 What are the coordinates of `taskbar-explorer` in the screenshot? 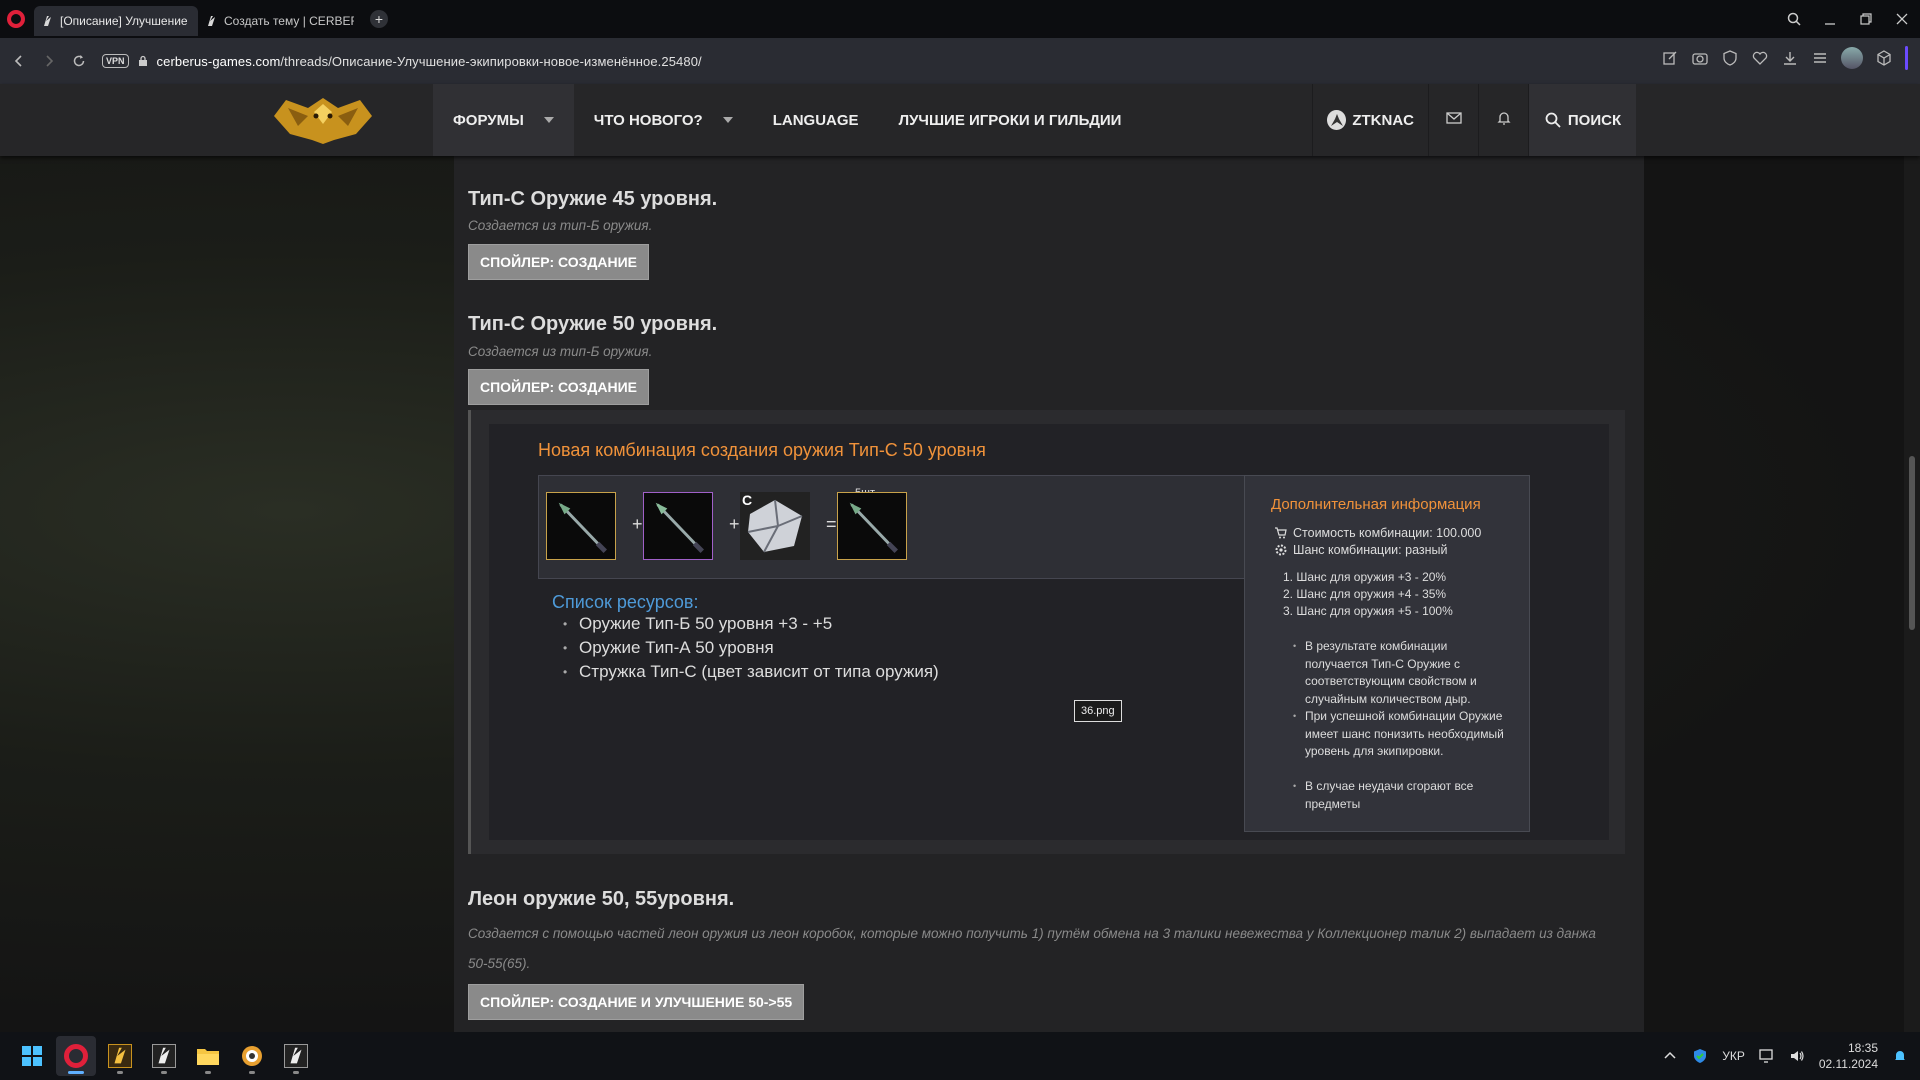 It's located at (208, 1056).